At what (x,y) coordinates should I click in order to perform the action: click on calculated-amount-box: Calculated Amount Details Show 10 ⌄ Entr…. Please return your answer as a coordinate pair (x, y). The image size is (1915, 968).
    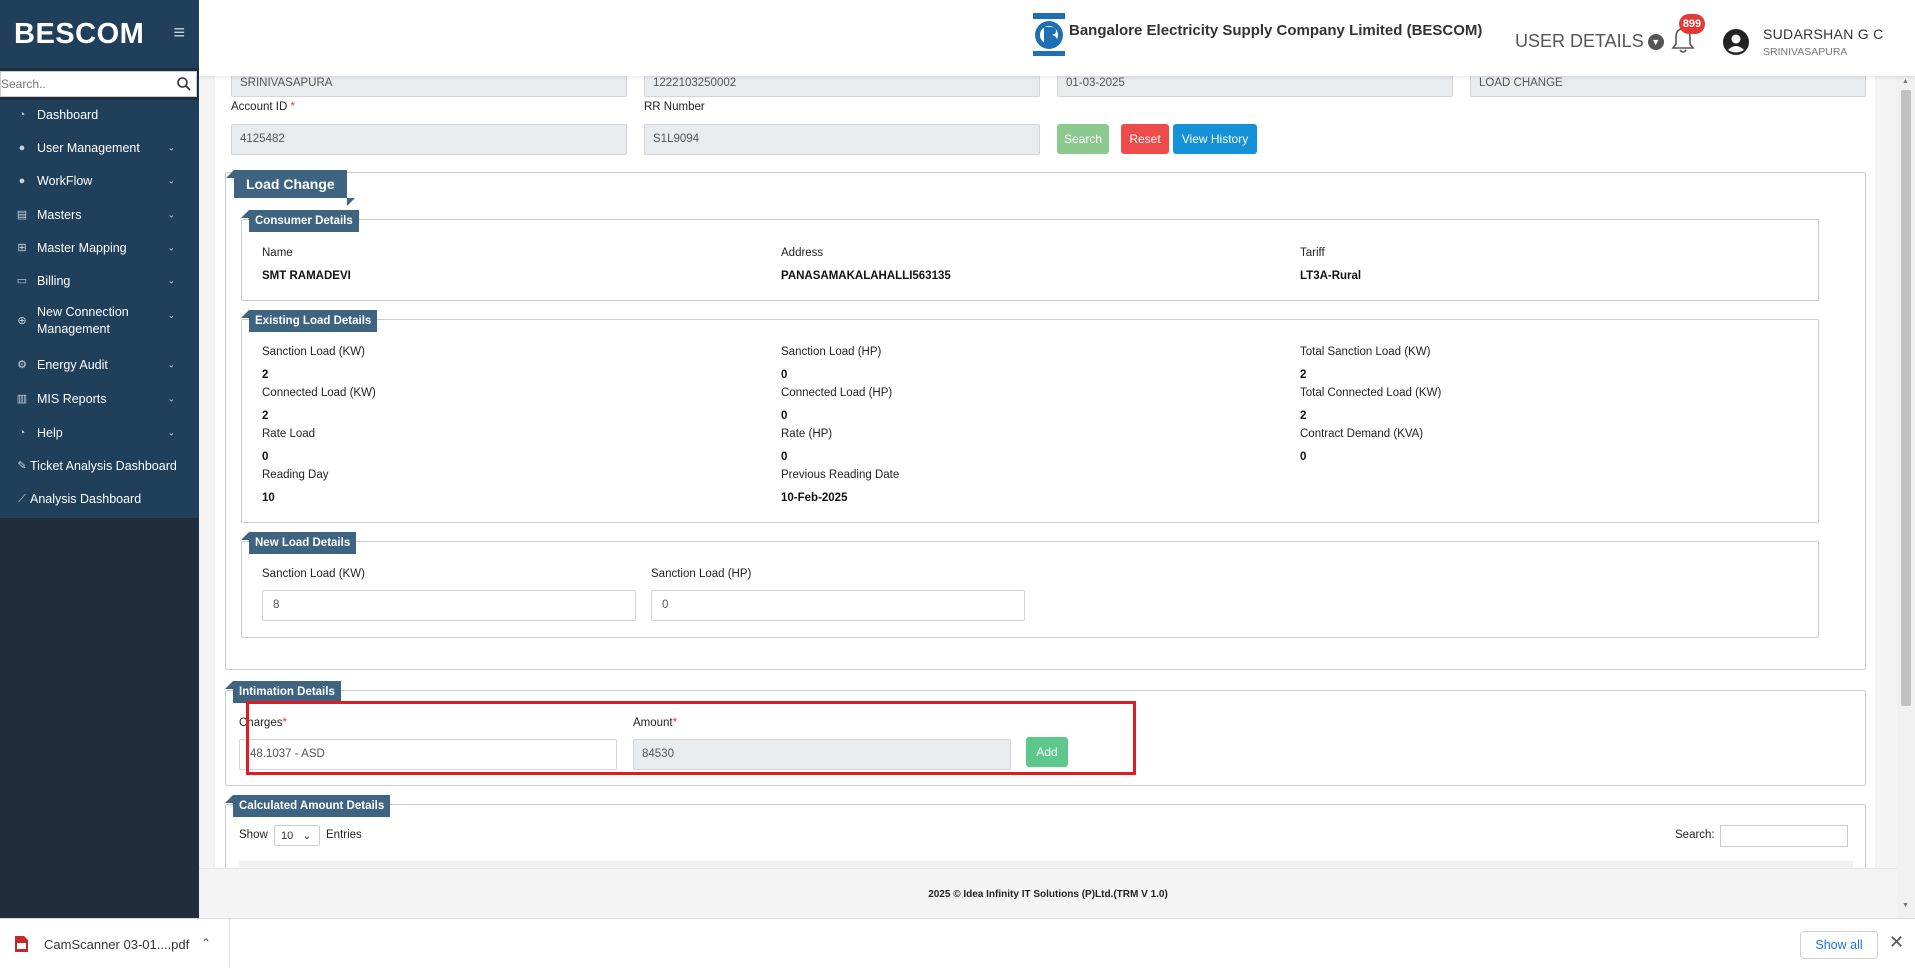
    Looking at the image, I should click on (1045, 831).